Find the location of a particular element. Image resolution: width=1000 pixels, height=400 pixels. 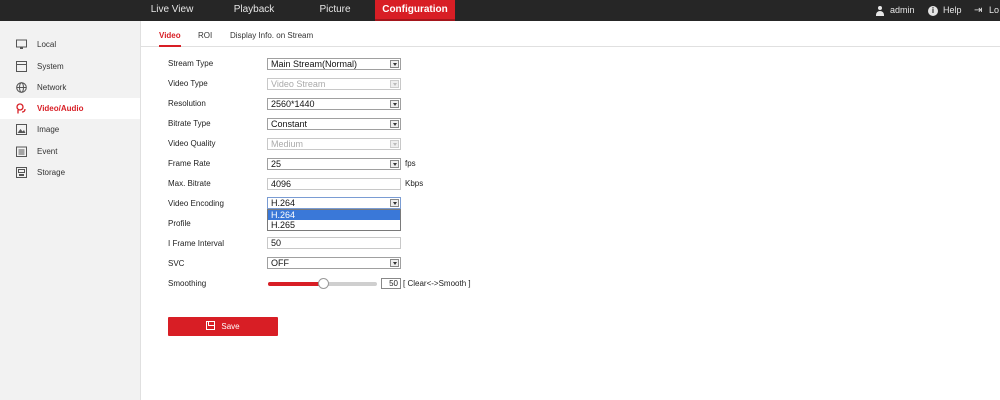

sidebar-item-network: Network is located at coordinates (70, 87).